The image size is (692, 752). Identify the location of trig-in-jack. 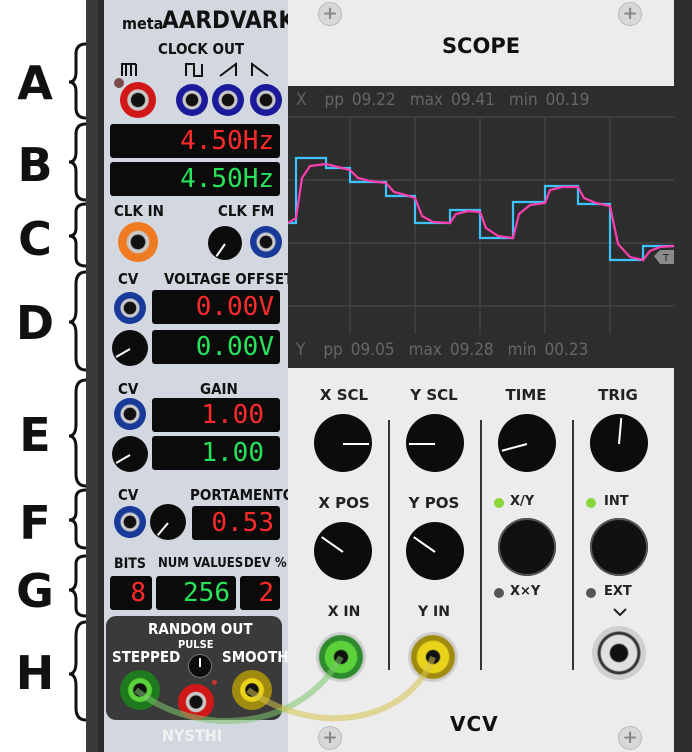
(619, 653).